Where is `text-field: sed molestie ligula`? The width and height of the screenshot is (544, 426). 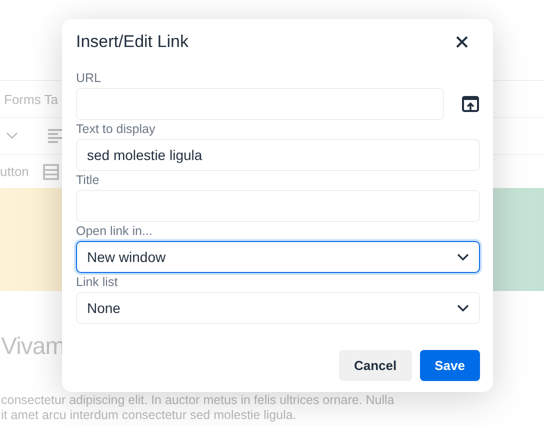 text-field: sed molestie ligula is located at coordinates (278, 155).